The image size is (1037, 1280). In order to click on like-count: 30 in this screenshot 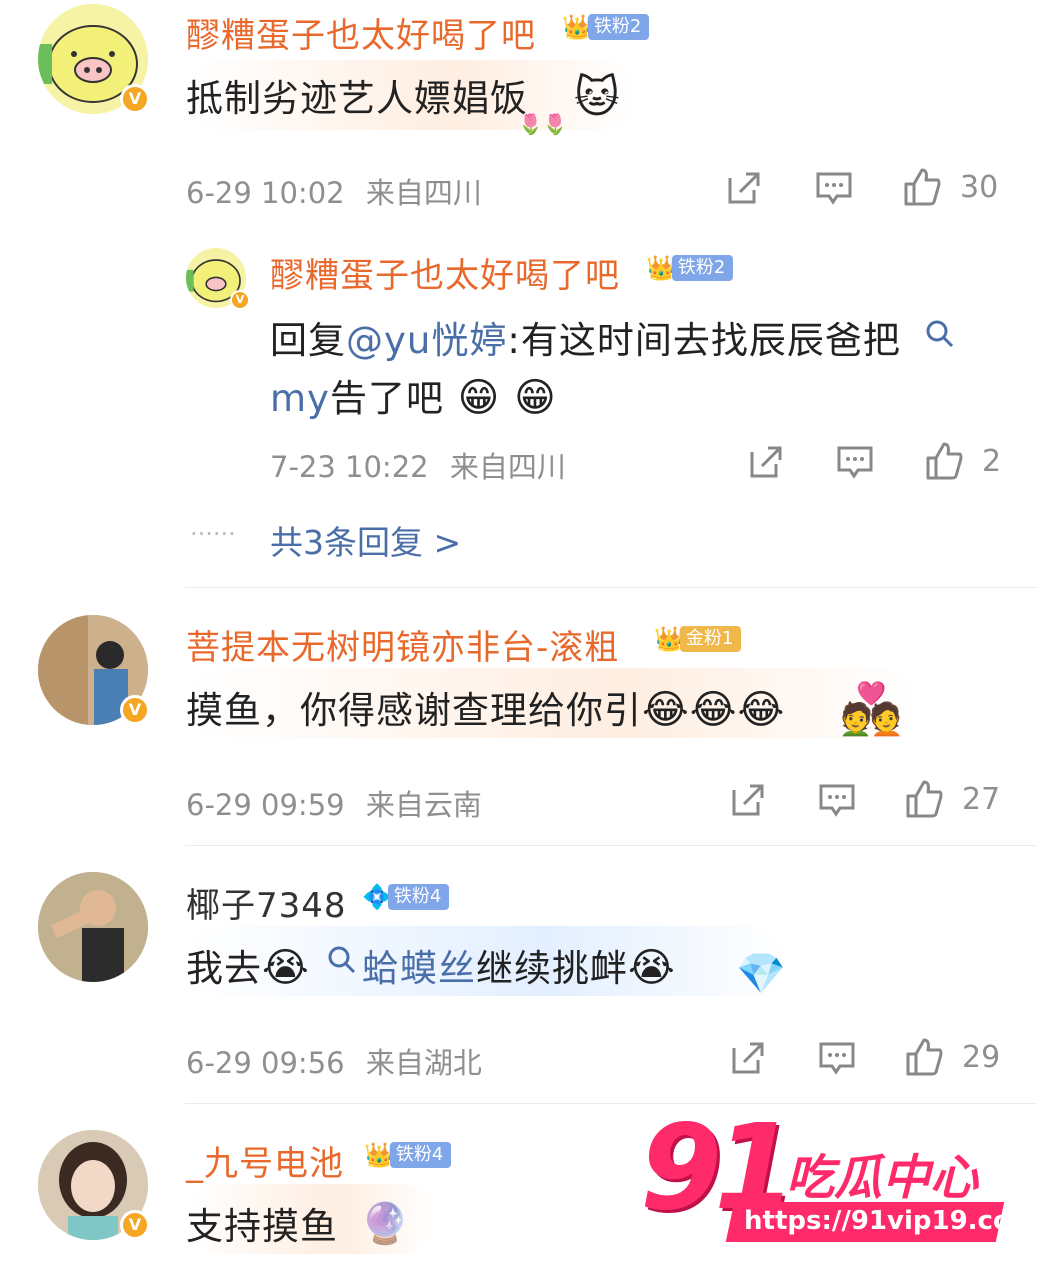, I will do `click(979, 187)`.